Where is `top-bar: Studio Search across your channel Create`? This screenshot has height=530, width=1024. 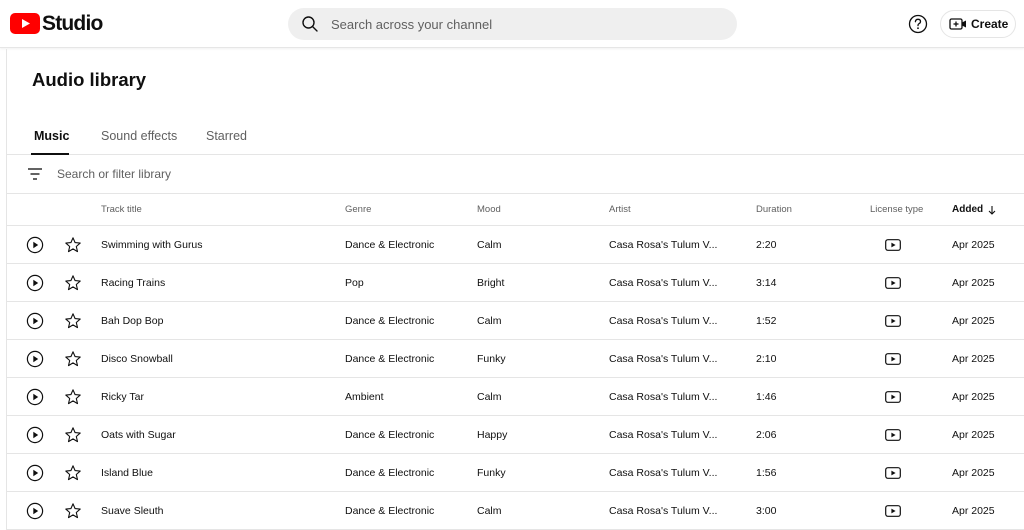 top-bar: Studio Search across your channel Create is located at coordinates (512, 24).